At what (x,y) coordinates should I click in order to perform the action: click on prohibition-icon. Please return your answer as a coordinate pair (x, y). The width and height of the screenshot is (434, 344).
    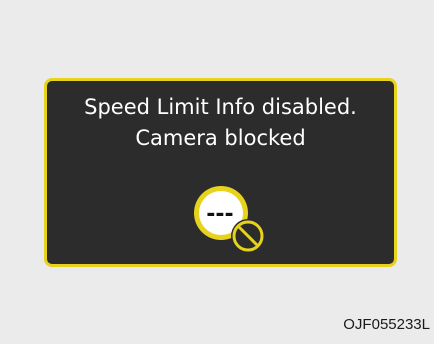
    Looking at the image, I should click on (248, 236).